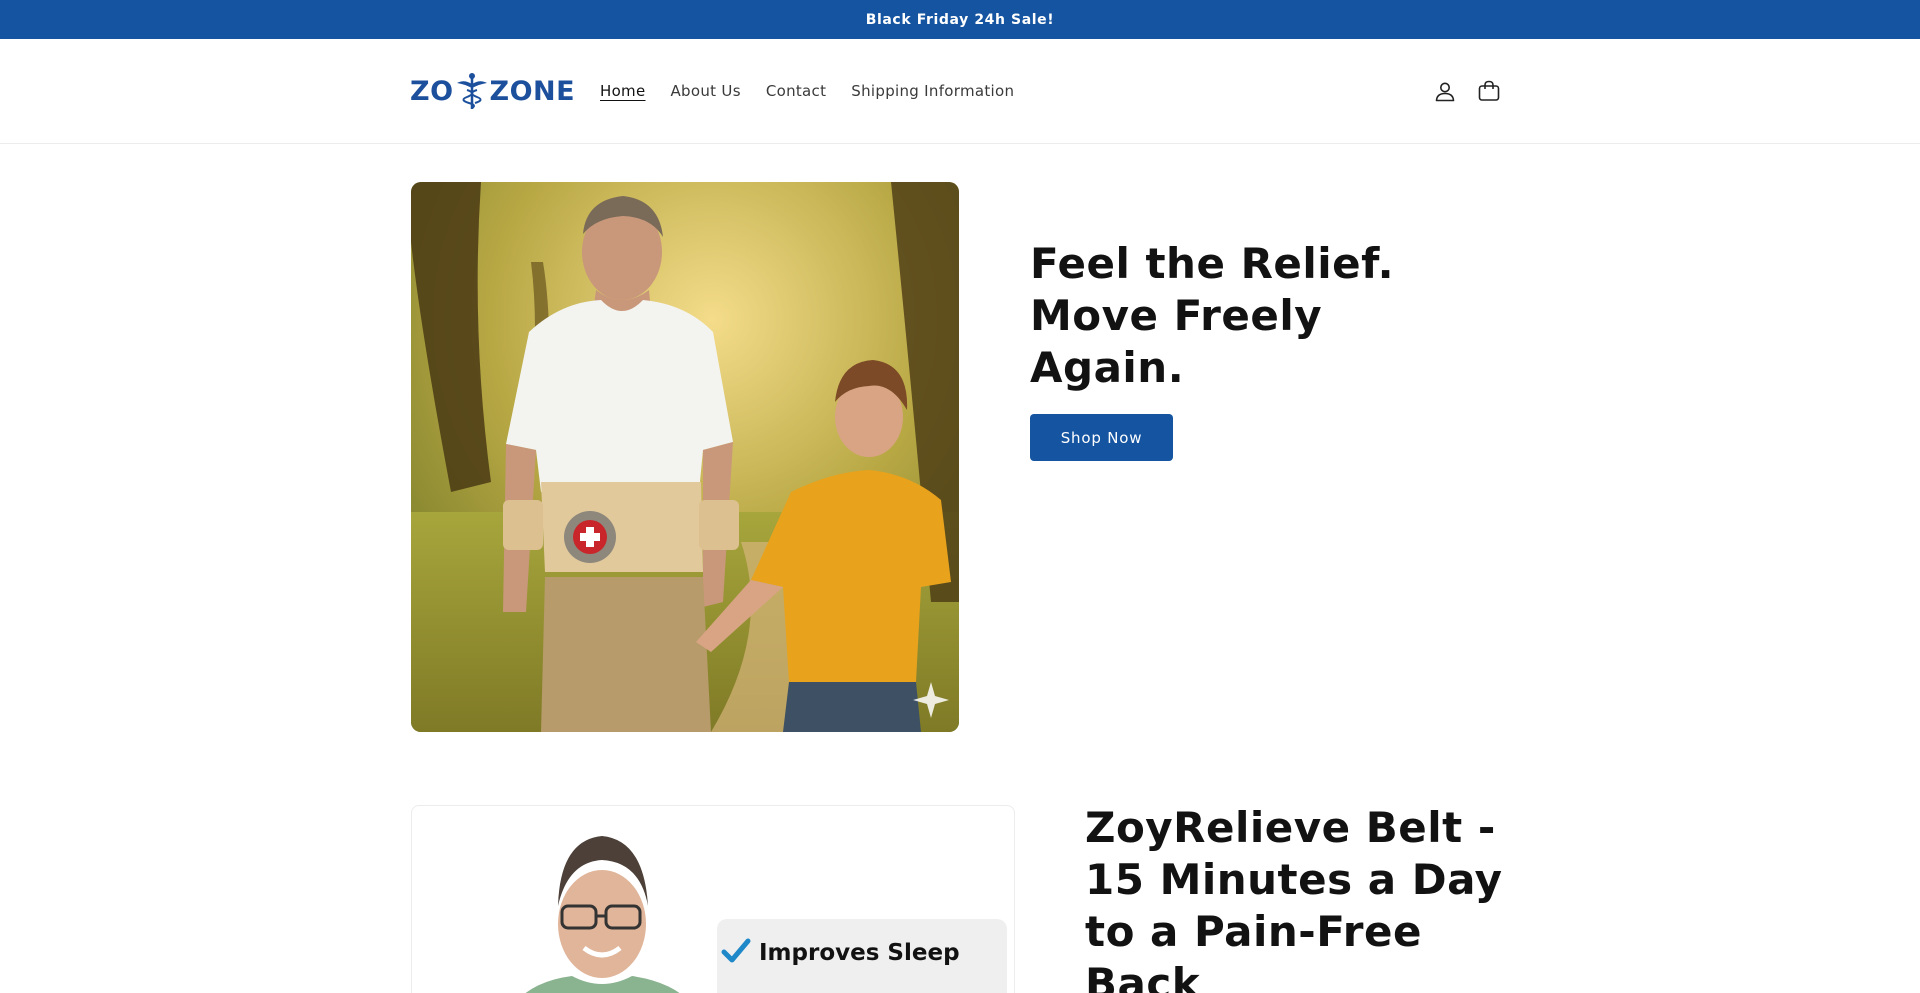  What do you see at coordinates (472, 91) in the screenshot?
I see `caduceus-icon` at bounding box center [472, 91].